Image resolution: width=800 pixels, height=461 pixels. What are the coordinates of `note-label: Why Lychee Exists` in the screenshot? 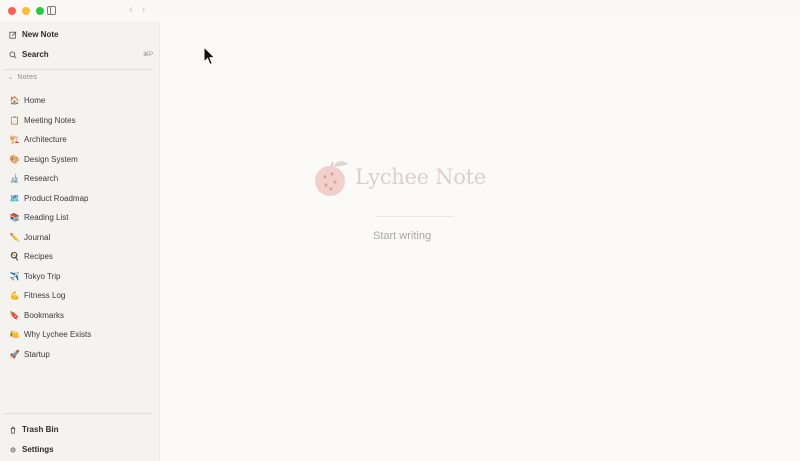 It's located at (58, 335).